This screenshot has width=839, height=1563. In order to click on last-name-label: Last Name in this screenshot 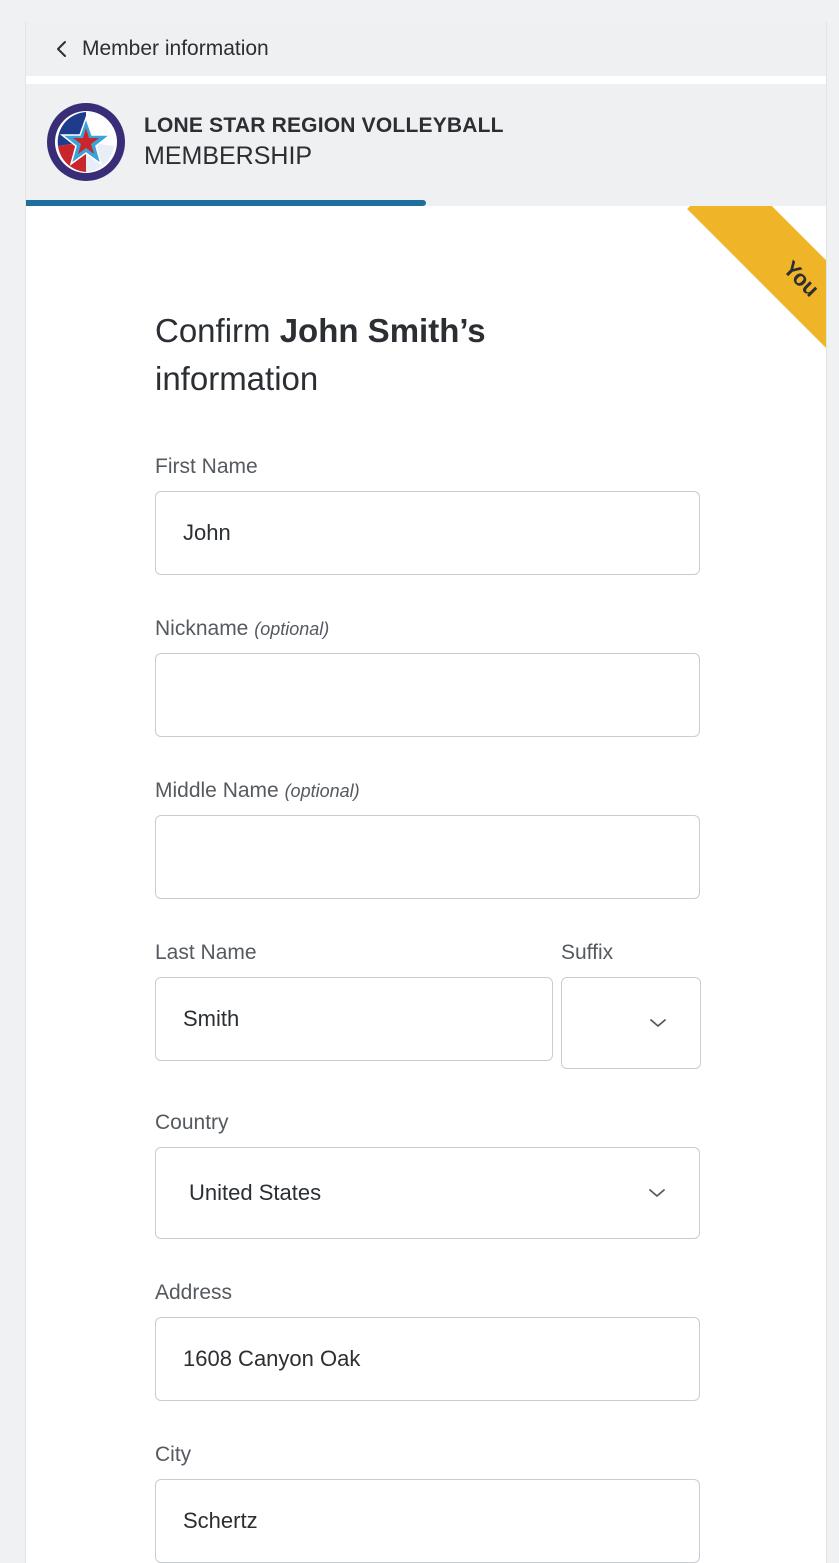, I will do `click(206, 952)`.